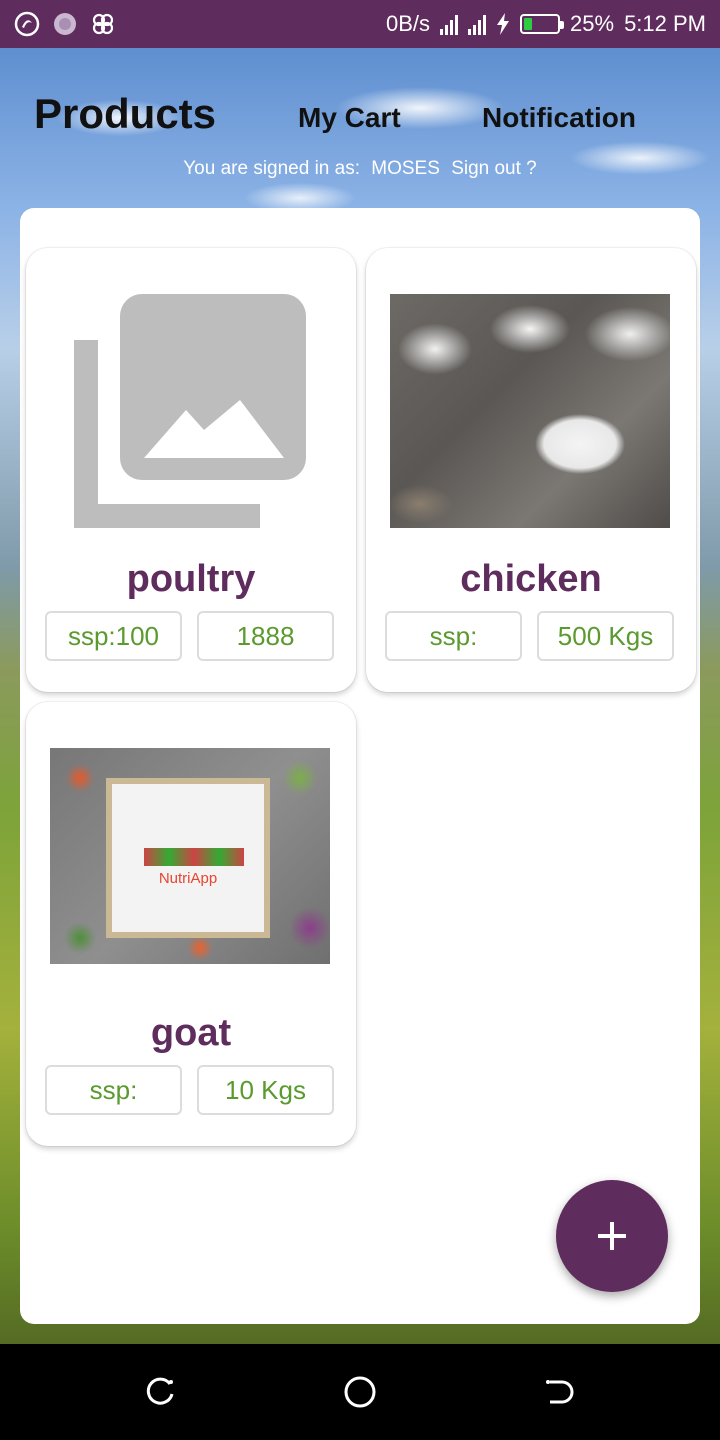 This screenshot has height=1440, width=720. Describe the element at coordinates (605, 636) in the screenshot. I see `quantity-field: 500 Kgs` at that location.